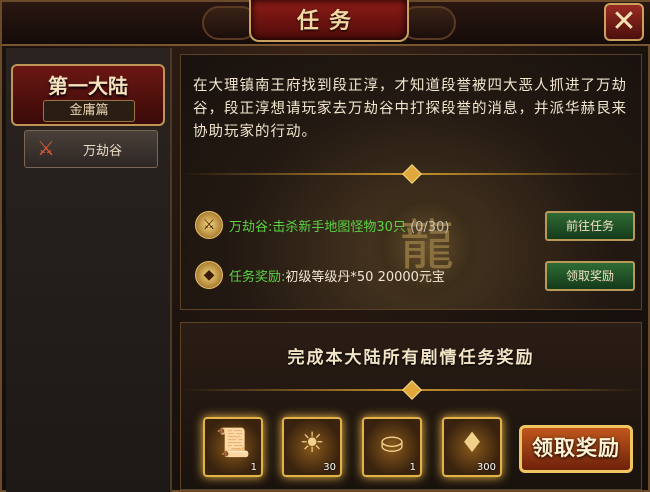  I want to click on go-to-quest-button: 前往任务, so click(590, 226).